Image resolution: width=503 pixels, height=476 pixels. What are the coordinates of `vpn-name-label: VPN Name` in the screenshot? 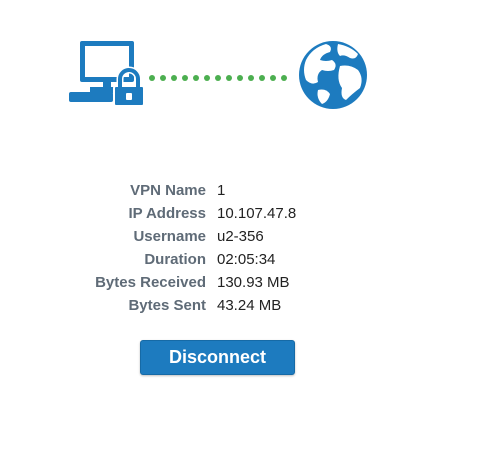 It's located at (168, 190).